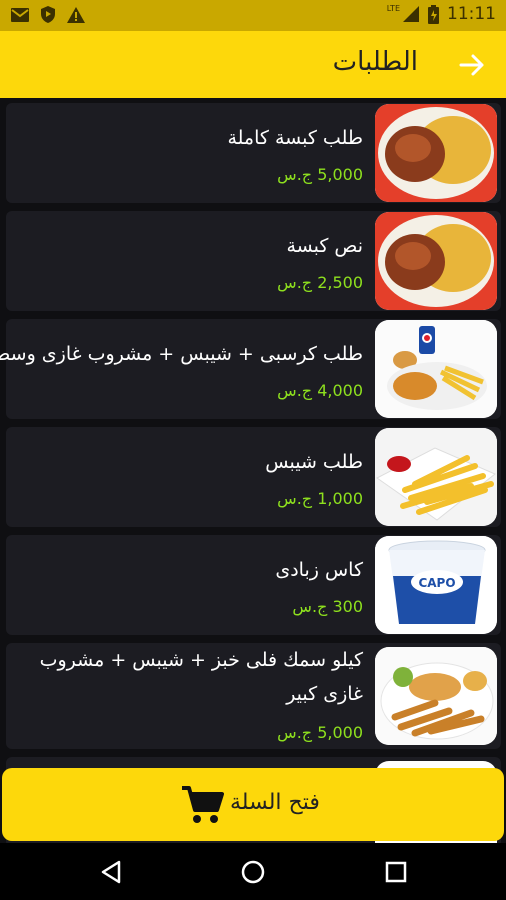 Image resolution: width=506 pixels, height=900 pixels. Describe the element at coordinates (393, 8) in the screenshot. I see `network-type-label: LTE` at that location.